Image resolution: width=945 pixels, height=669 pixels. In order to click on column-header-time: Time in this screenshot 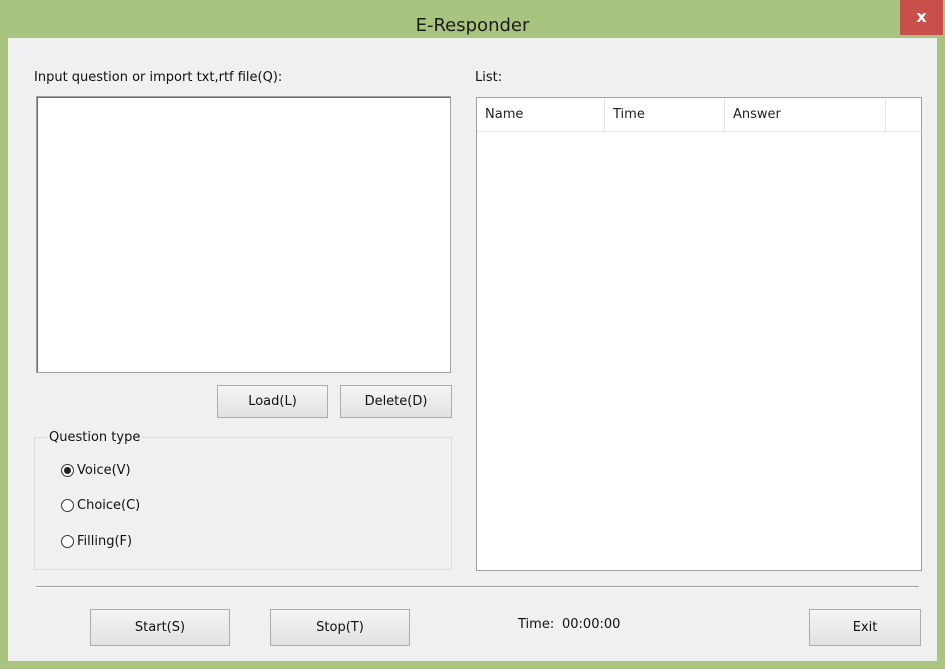, I will do `click(665, 114)`.